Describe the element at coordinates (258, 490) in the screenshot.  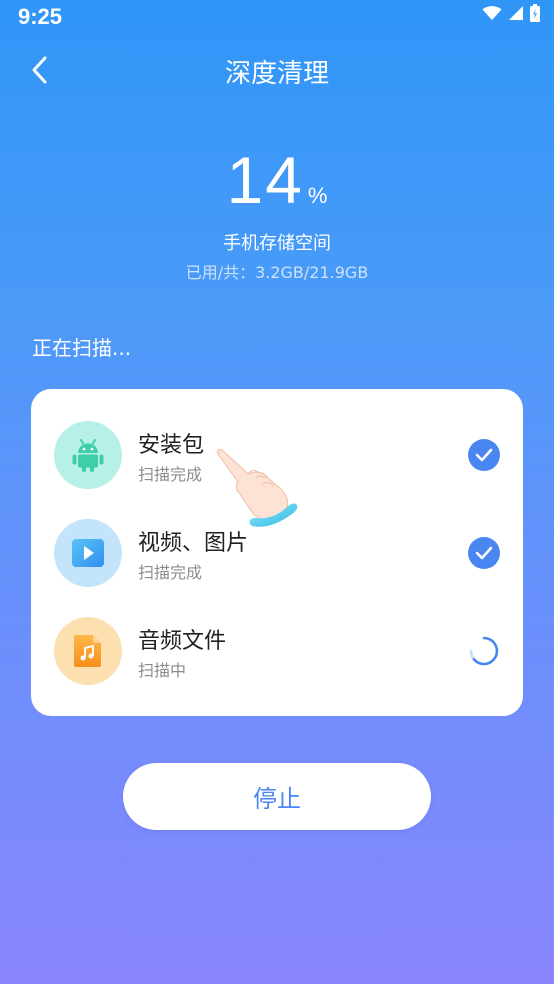
I see `hand-pointer-icon` at that location.